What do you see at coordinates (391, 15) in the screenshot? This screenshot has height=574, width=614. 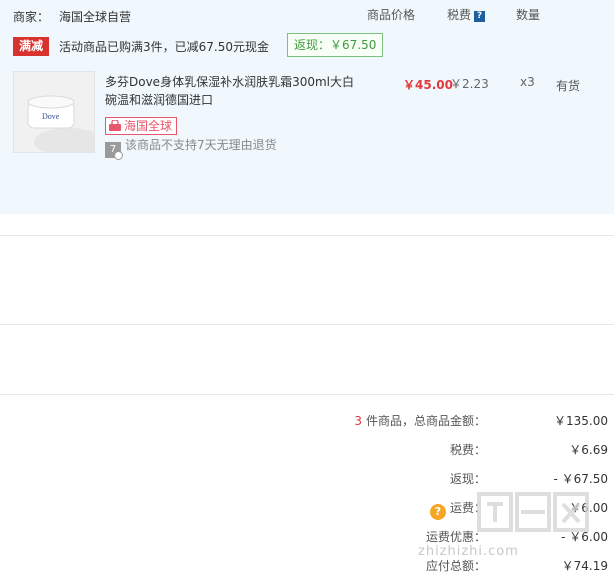 I see `column-header-price: 商品价格` at bounding box center [391, 15].